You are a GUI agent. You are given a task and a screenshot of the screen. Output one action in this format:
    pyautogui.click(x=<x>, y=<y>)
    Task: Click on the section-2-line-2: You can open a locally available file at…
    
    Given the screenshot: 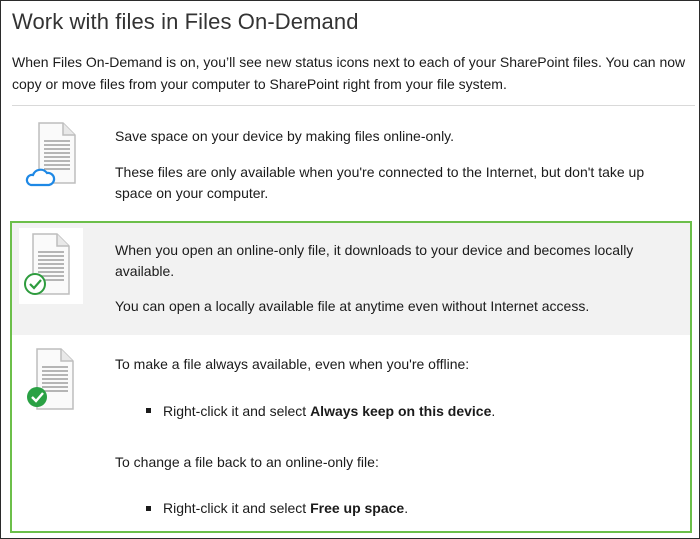 What is the action you would take?
    pyautogui.click(x=352, y=306)
    